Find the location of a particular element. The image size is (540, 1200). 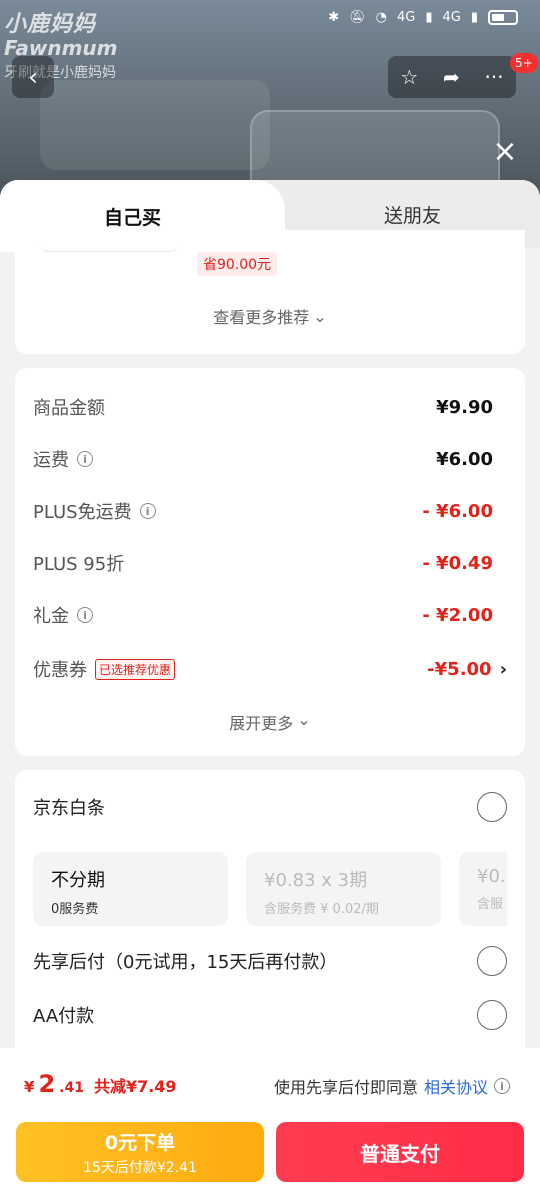

installment-title: ¥0.83 x 3期 is located at coordinates (316, 880).